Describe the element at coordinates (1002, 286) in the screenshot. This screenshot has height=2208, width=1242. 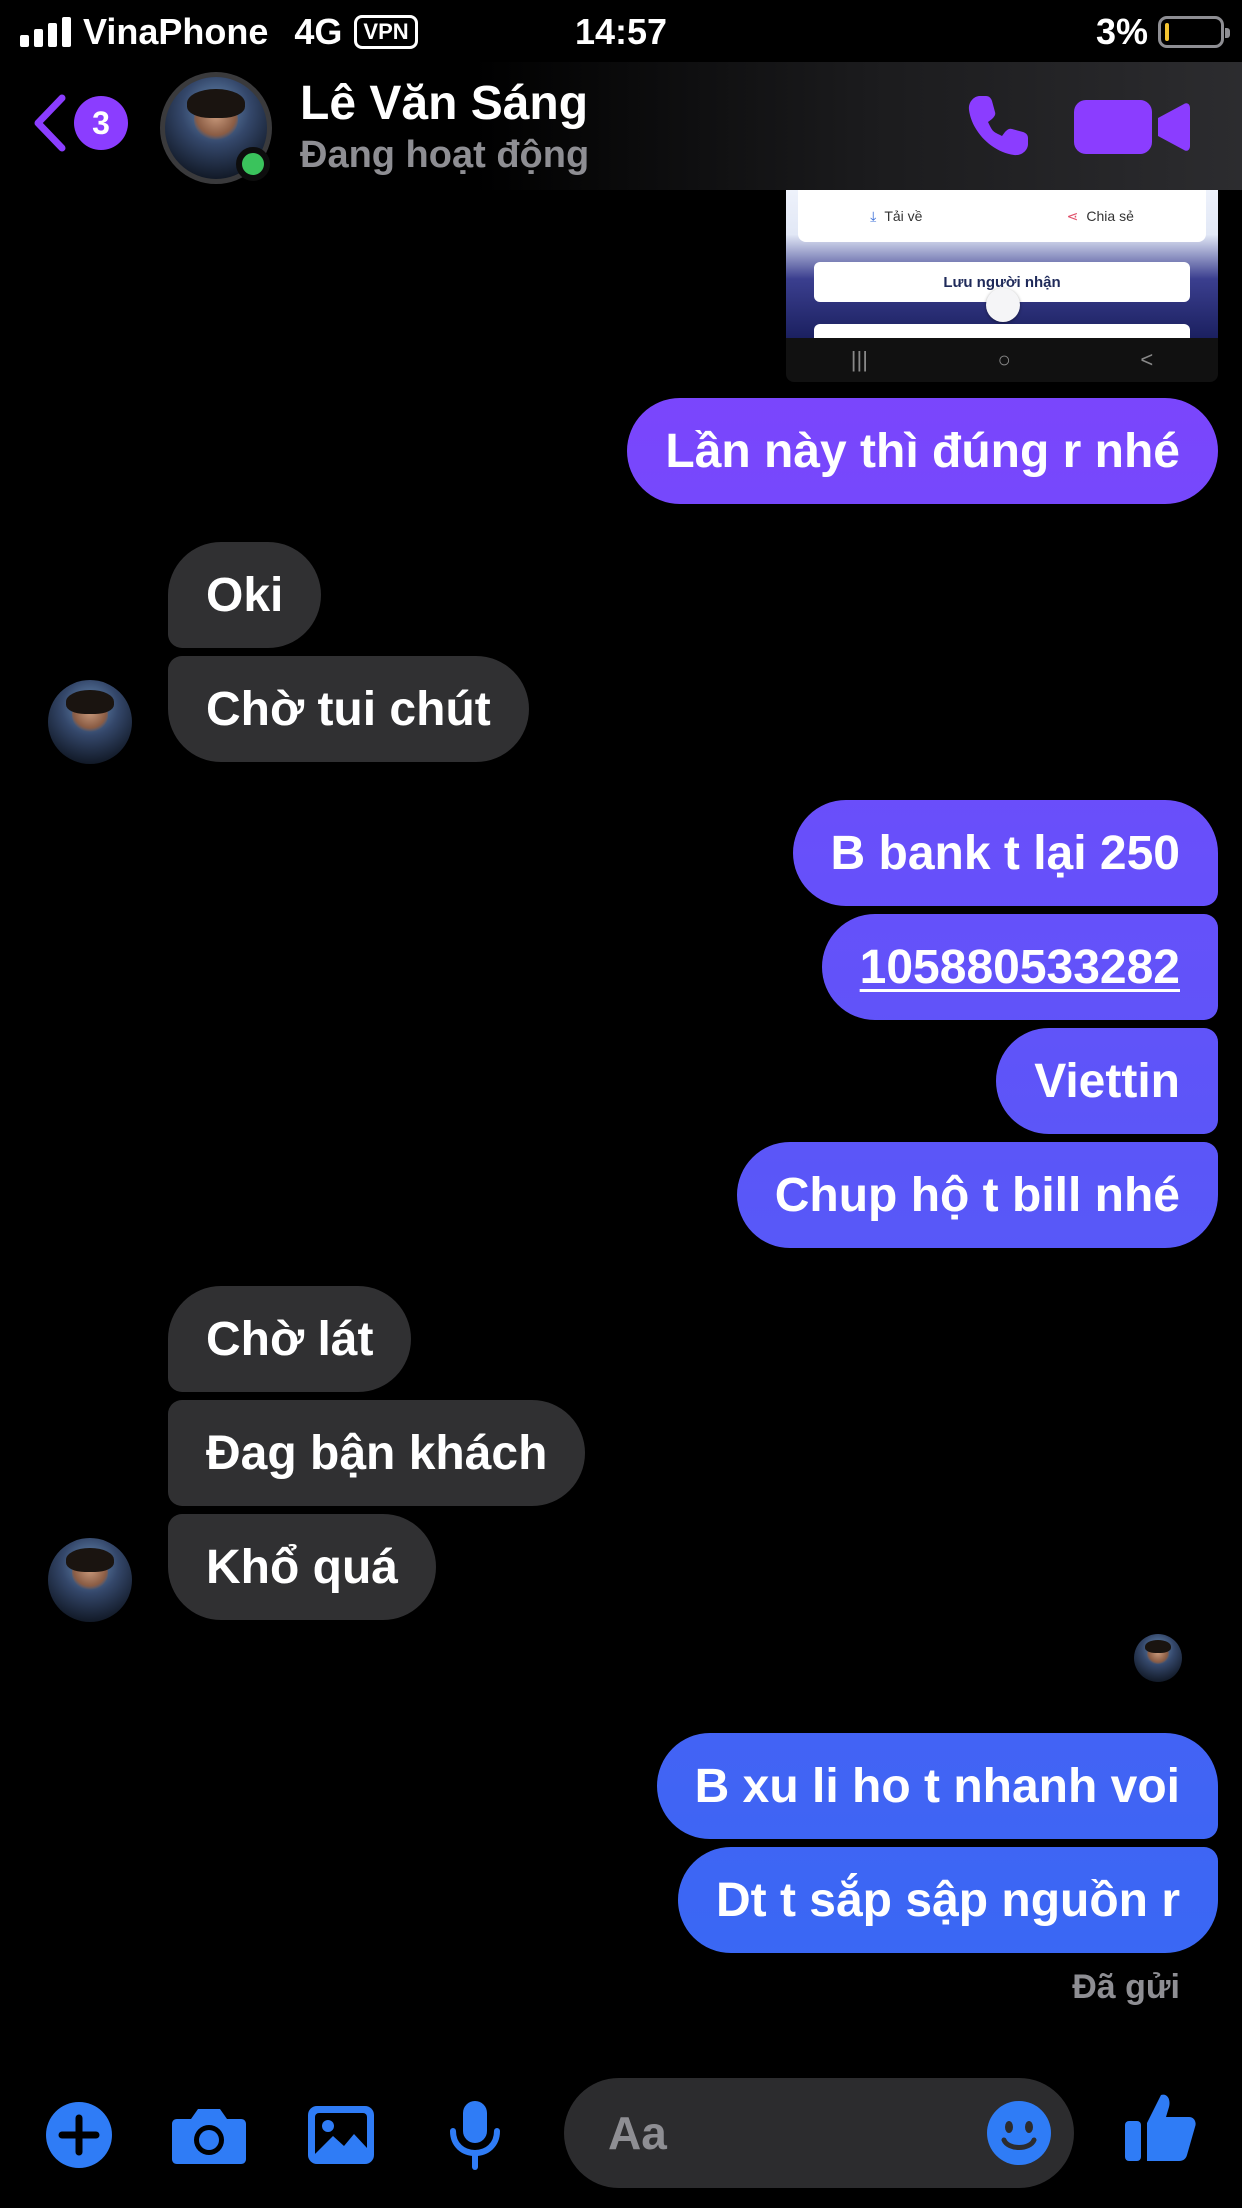
I see `shared-image-message: ⤓ Tải về ⋖ Chia sẻ Lưu người nhận ||| ○ <` at that location.